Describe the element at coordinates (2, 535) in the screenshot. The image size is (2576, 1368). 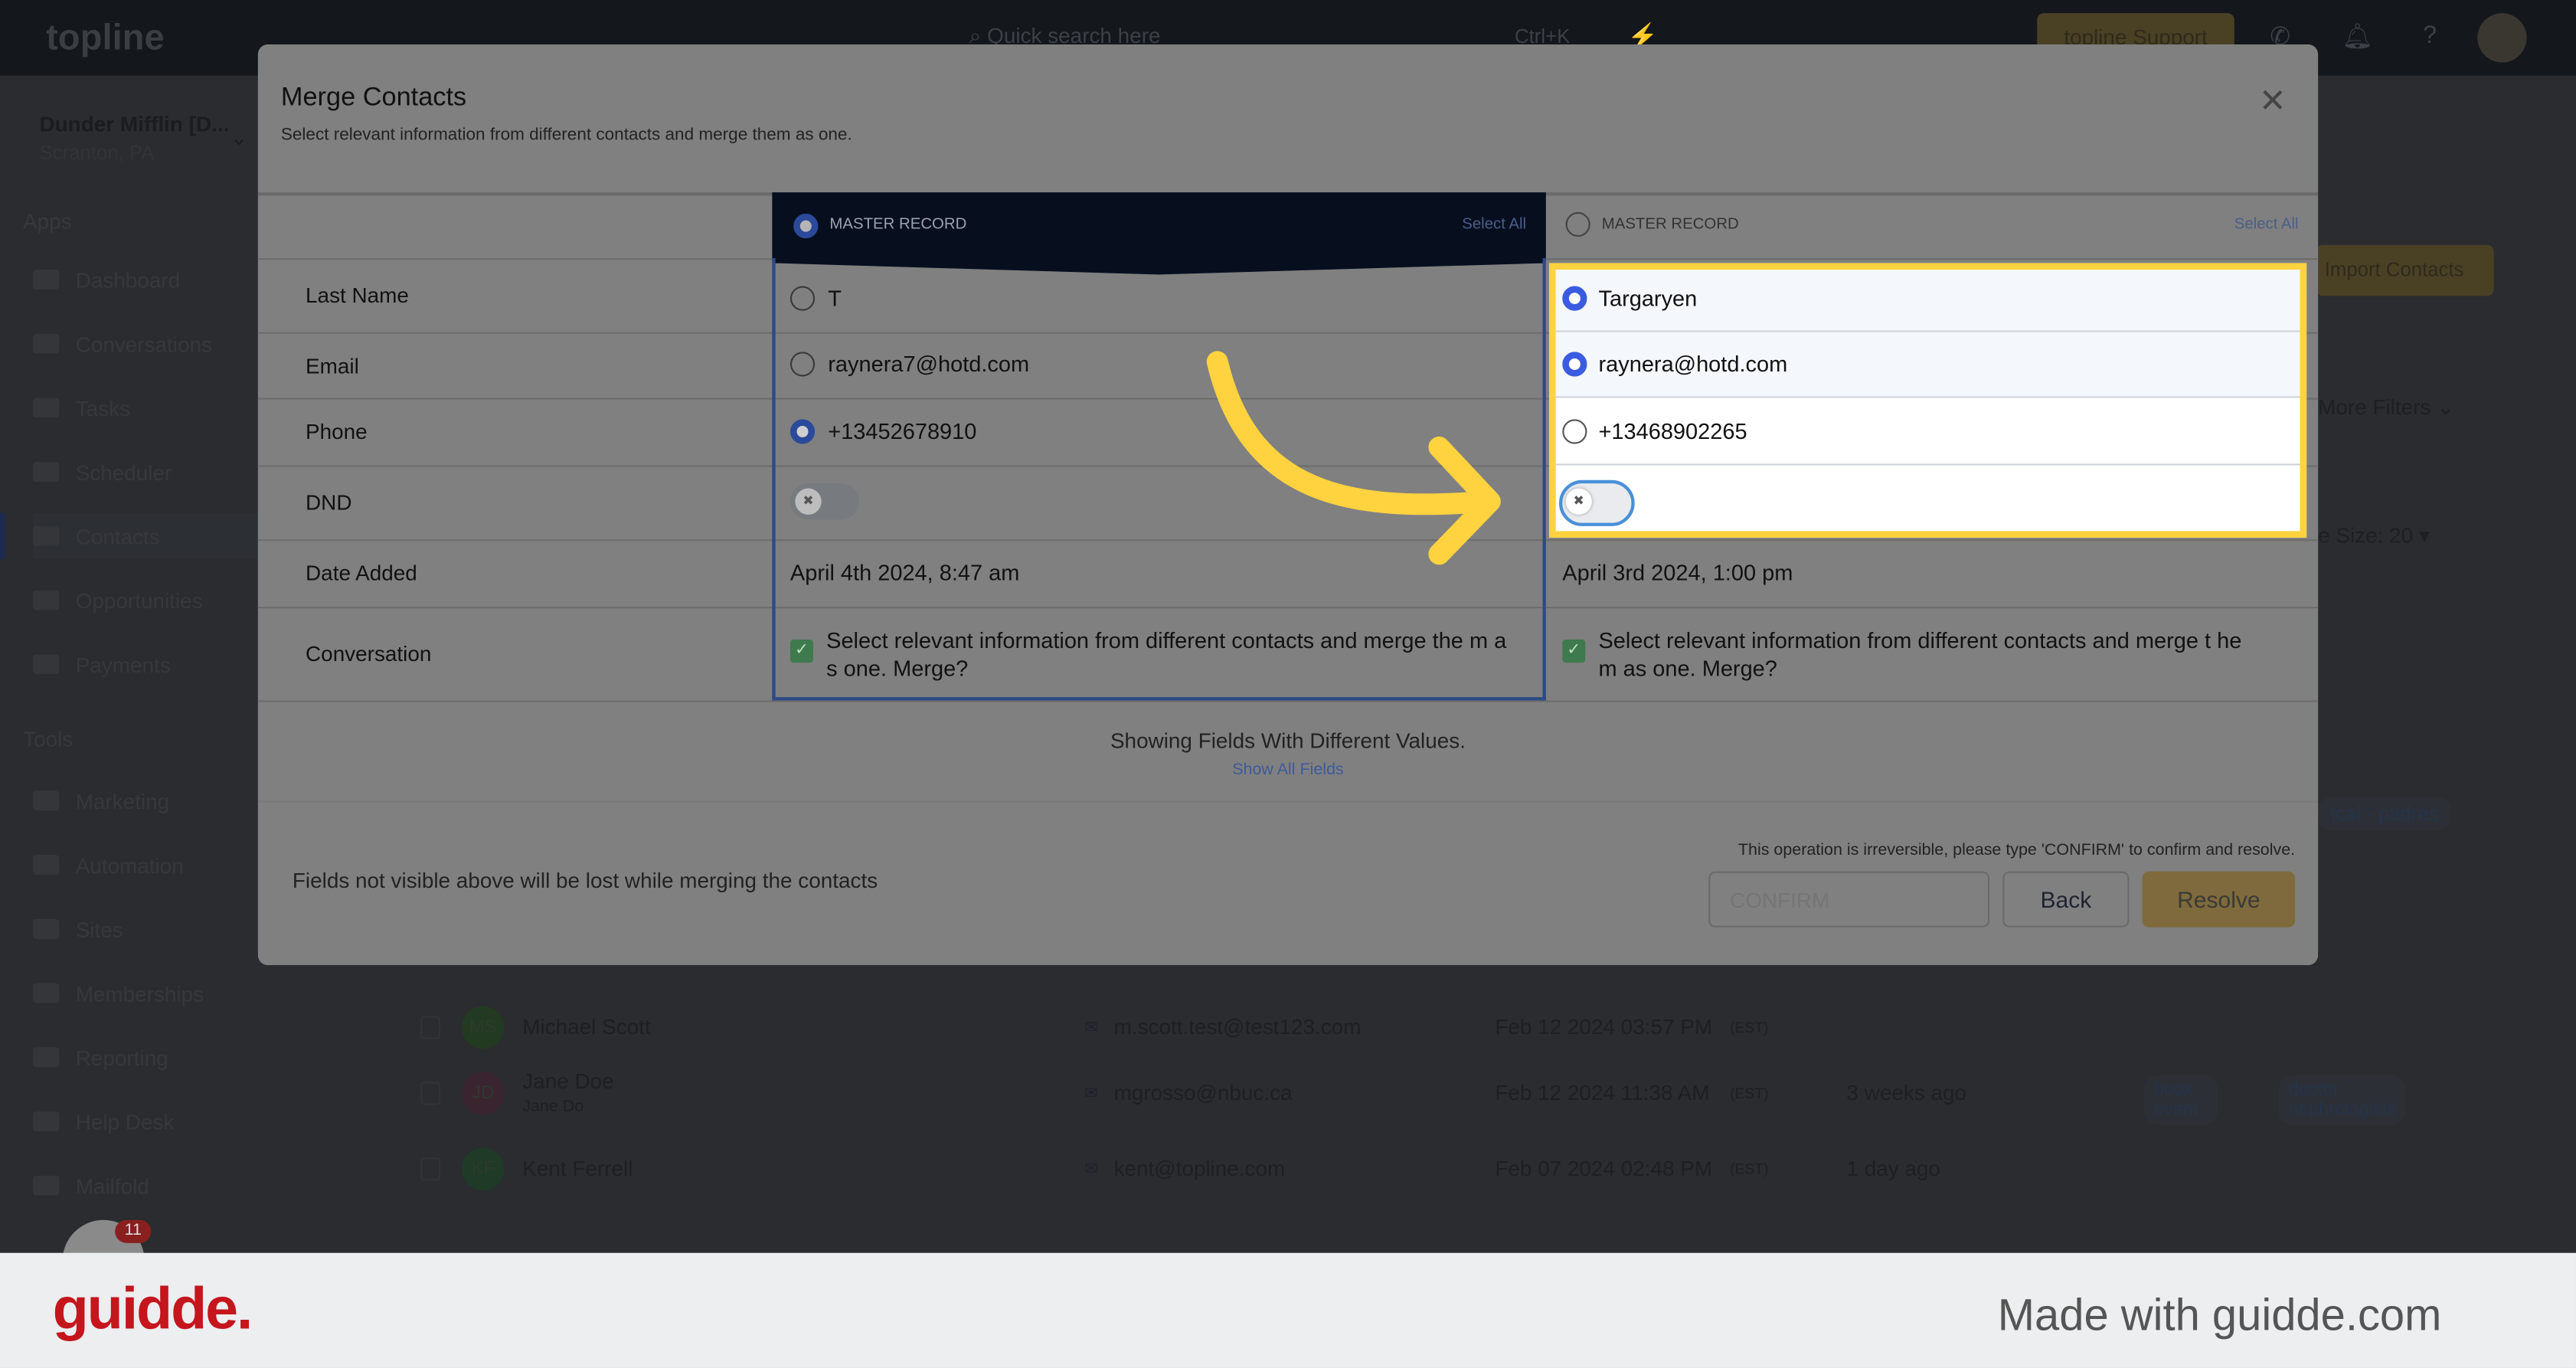
I see `active-indicator` at that location.